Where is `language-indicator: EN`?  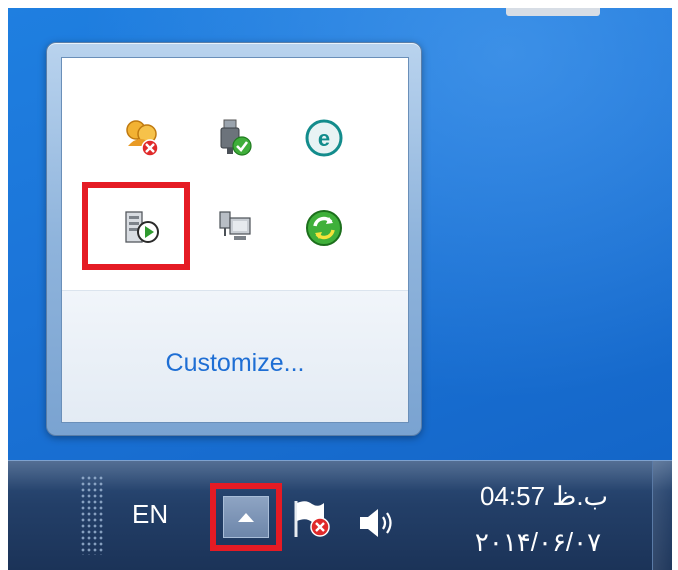 language-indicator: EN is located at coordinates (150, 514).